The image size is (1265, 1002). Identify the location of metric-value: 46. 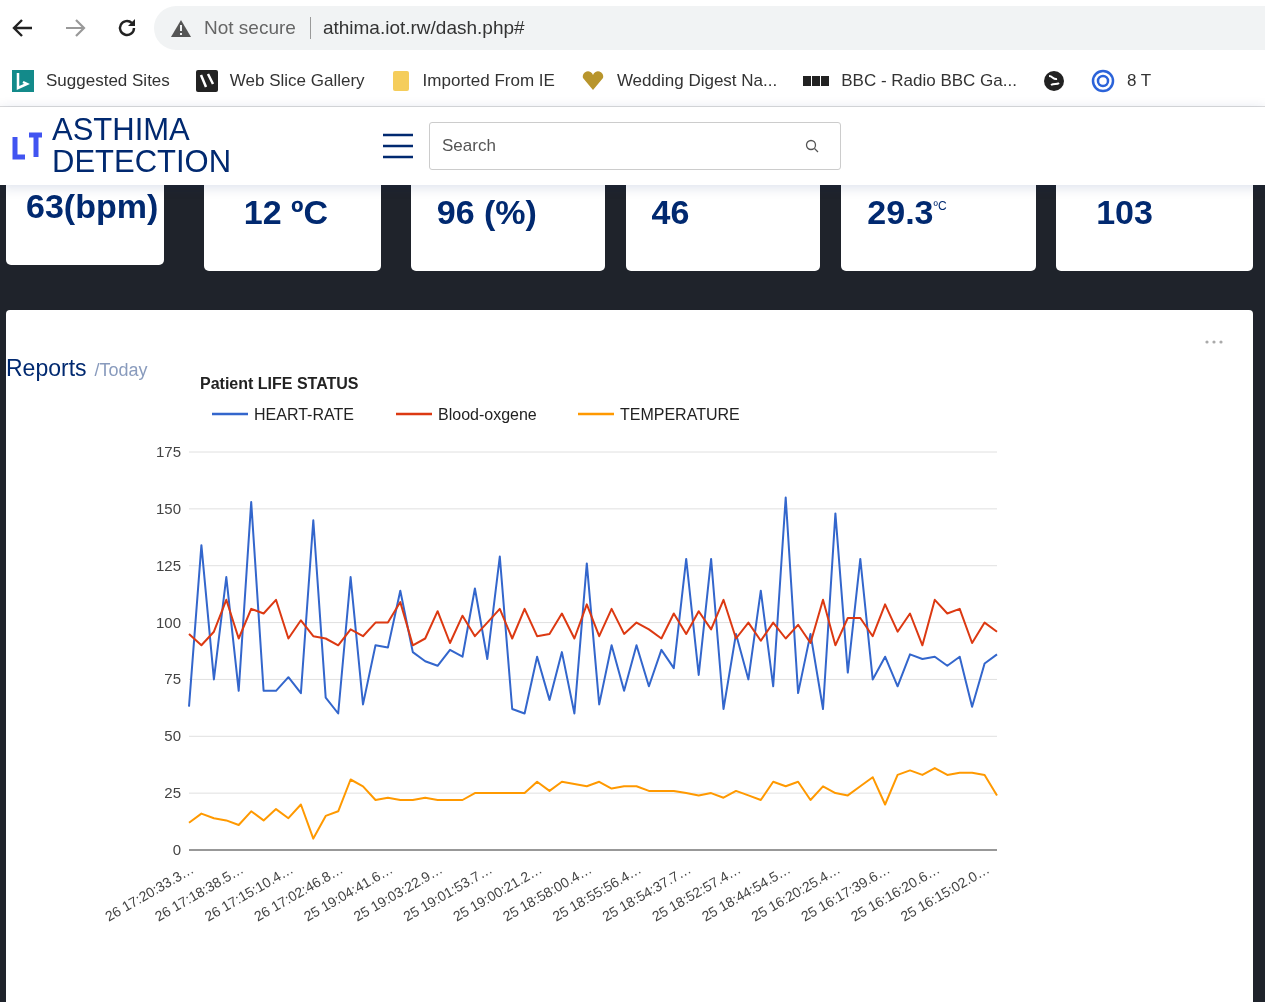
(670, 212).